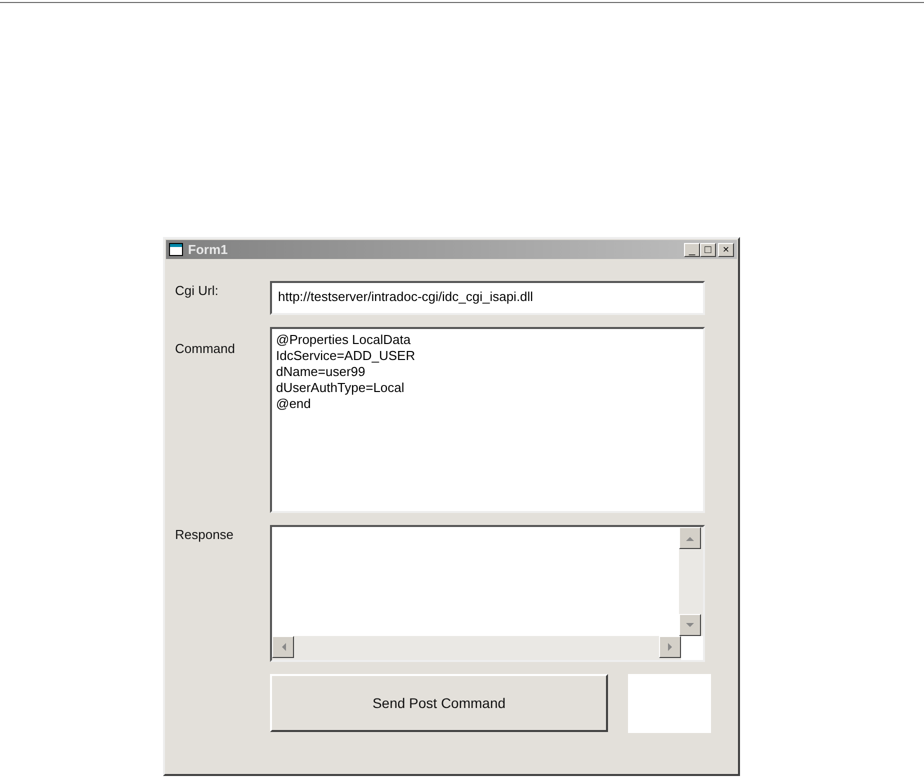 This screenshot has height=778, width=924. I want to click on response-field, so click(487, 593).